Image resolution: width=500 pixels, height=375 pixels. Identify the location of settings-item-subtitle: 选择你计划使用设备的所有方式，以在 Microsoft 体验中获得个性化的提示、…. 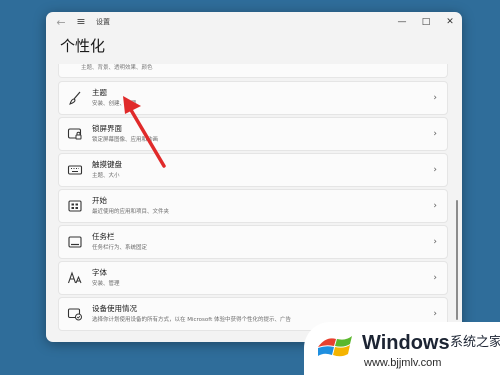
(192, 320).